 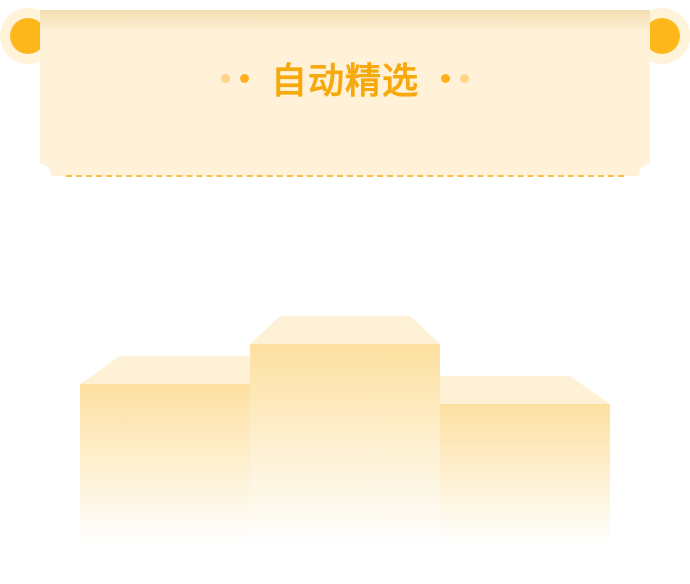 What do you see at coordinates (345, 444) in the screenshot?
I see `podium-center-front` at bounding box center [345, 444].